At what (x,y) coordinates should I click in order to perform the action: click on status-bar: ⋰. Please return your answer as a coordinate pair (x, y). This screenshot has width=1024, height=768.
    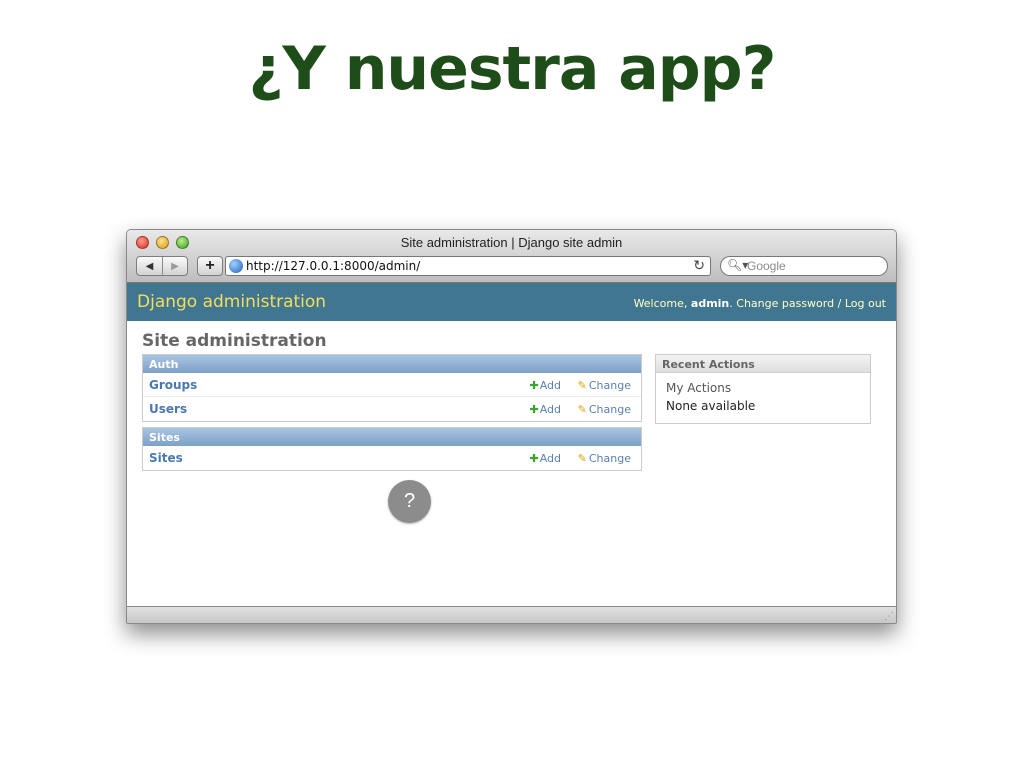
    Looking at the image, I should click on (511, 614).